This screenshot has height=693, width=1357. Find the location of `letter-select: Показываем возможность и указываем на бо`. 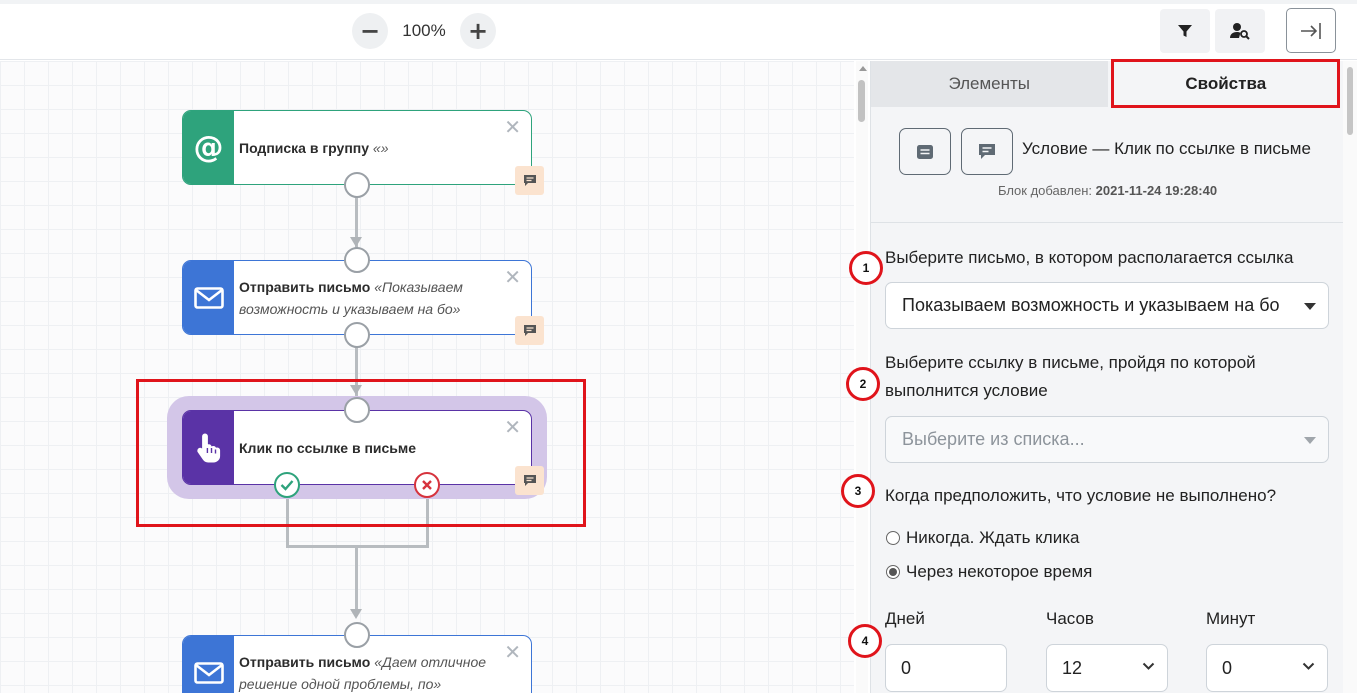

letter-select: Показываем возможность и указываем на бо is located at coordinates (1107, 305).